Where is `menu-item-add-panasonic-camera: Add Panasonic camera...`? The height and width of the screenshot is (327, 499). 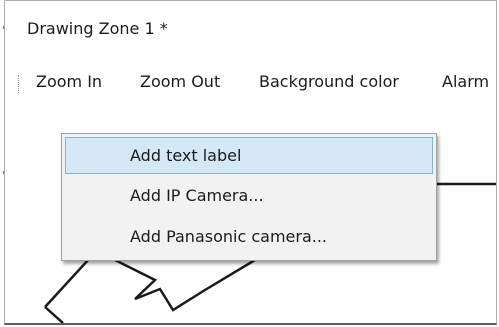
menu-item-add-panasonic-camera: Add Panasonic camera... is located at coordinates (249, 237).